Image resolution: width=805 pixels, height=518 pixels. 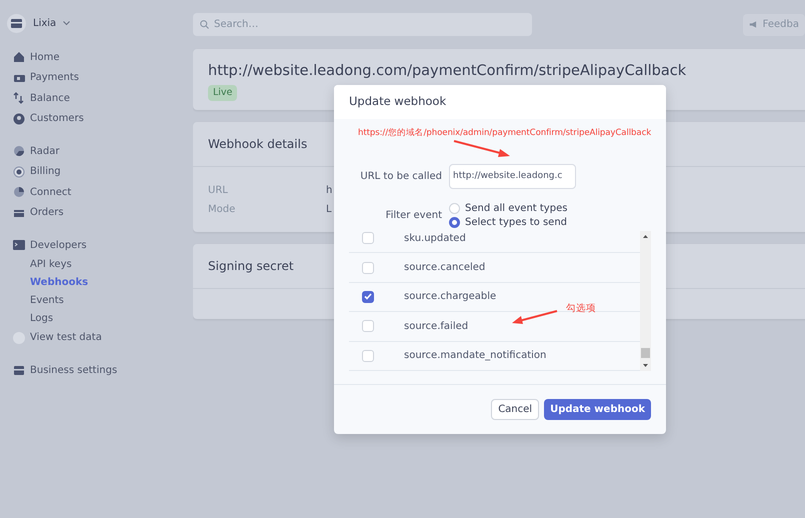 What do you see at coordinates (18, 172) in the screenshot?
I see `target-icon` at bounding box center [18, 172].